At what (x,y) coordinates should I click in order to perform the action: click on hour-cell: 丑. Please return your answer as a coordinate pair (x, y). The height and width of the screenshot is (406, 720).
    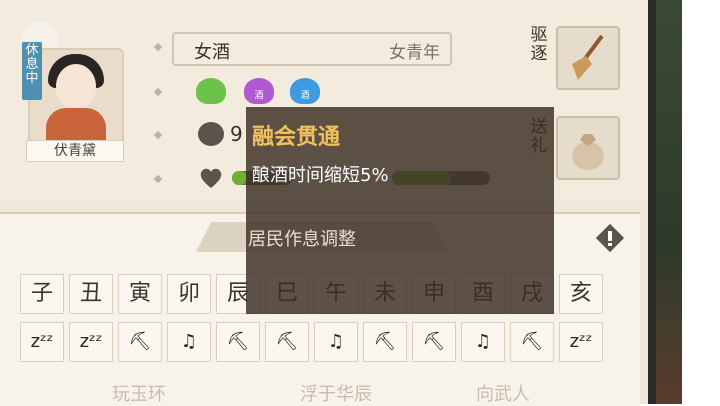
    Looking at the image, I should click on (91, 294).